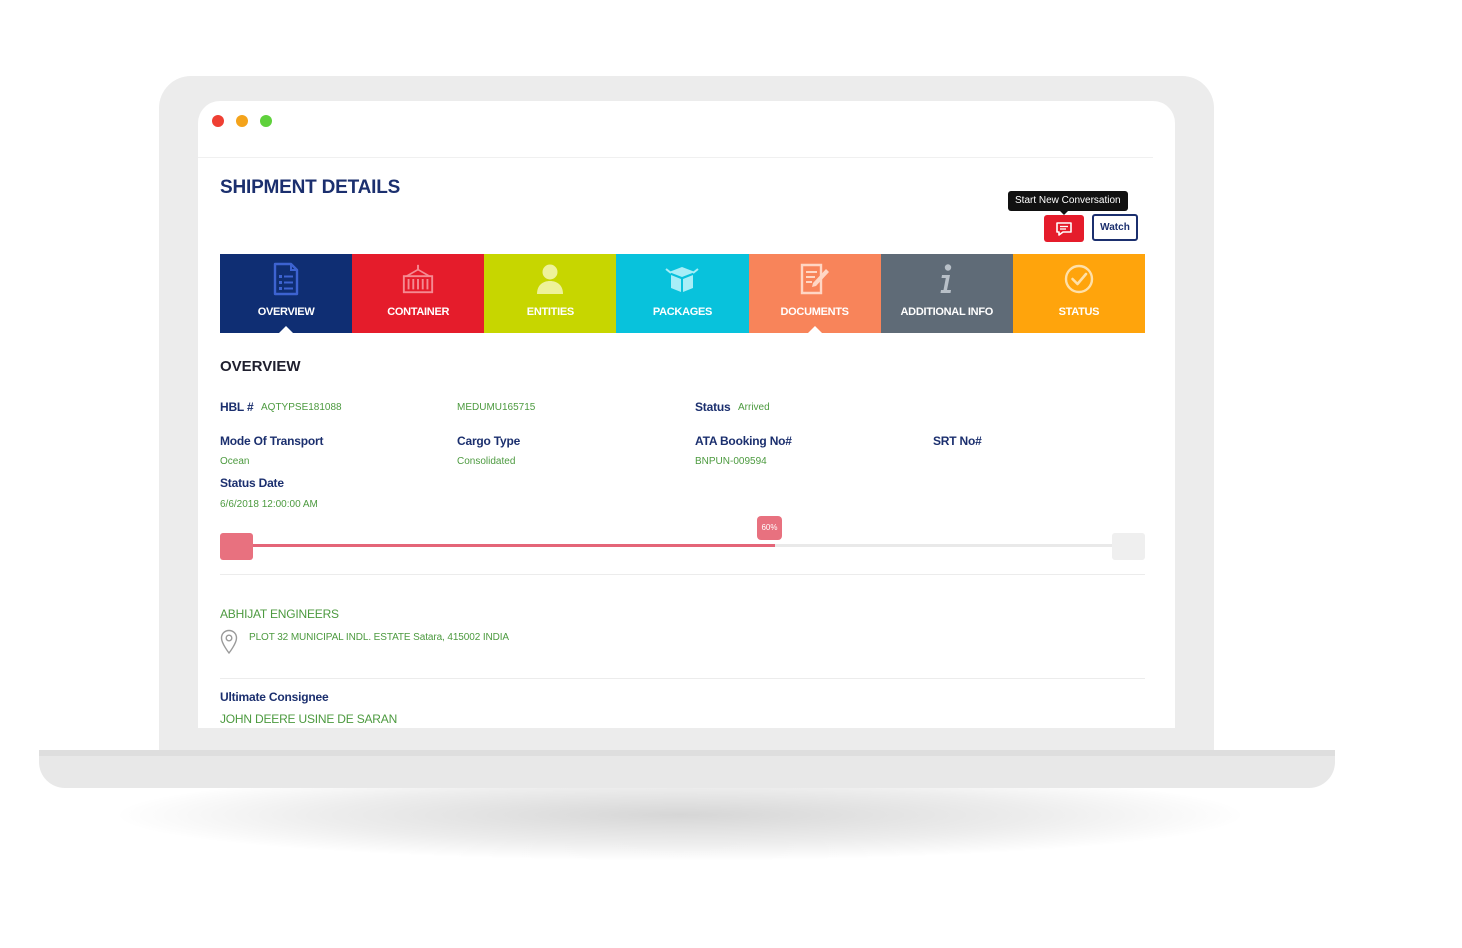  Describe the element at coordinates (252, 483) in the screenshot. I see `status-date-label: Status Date` at that location.